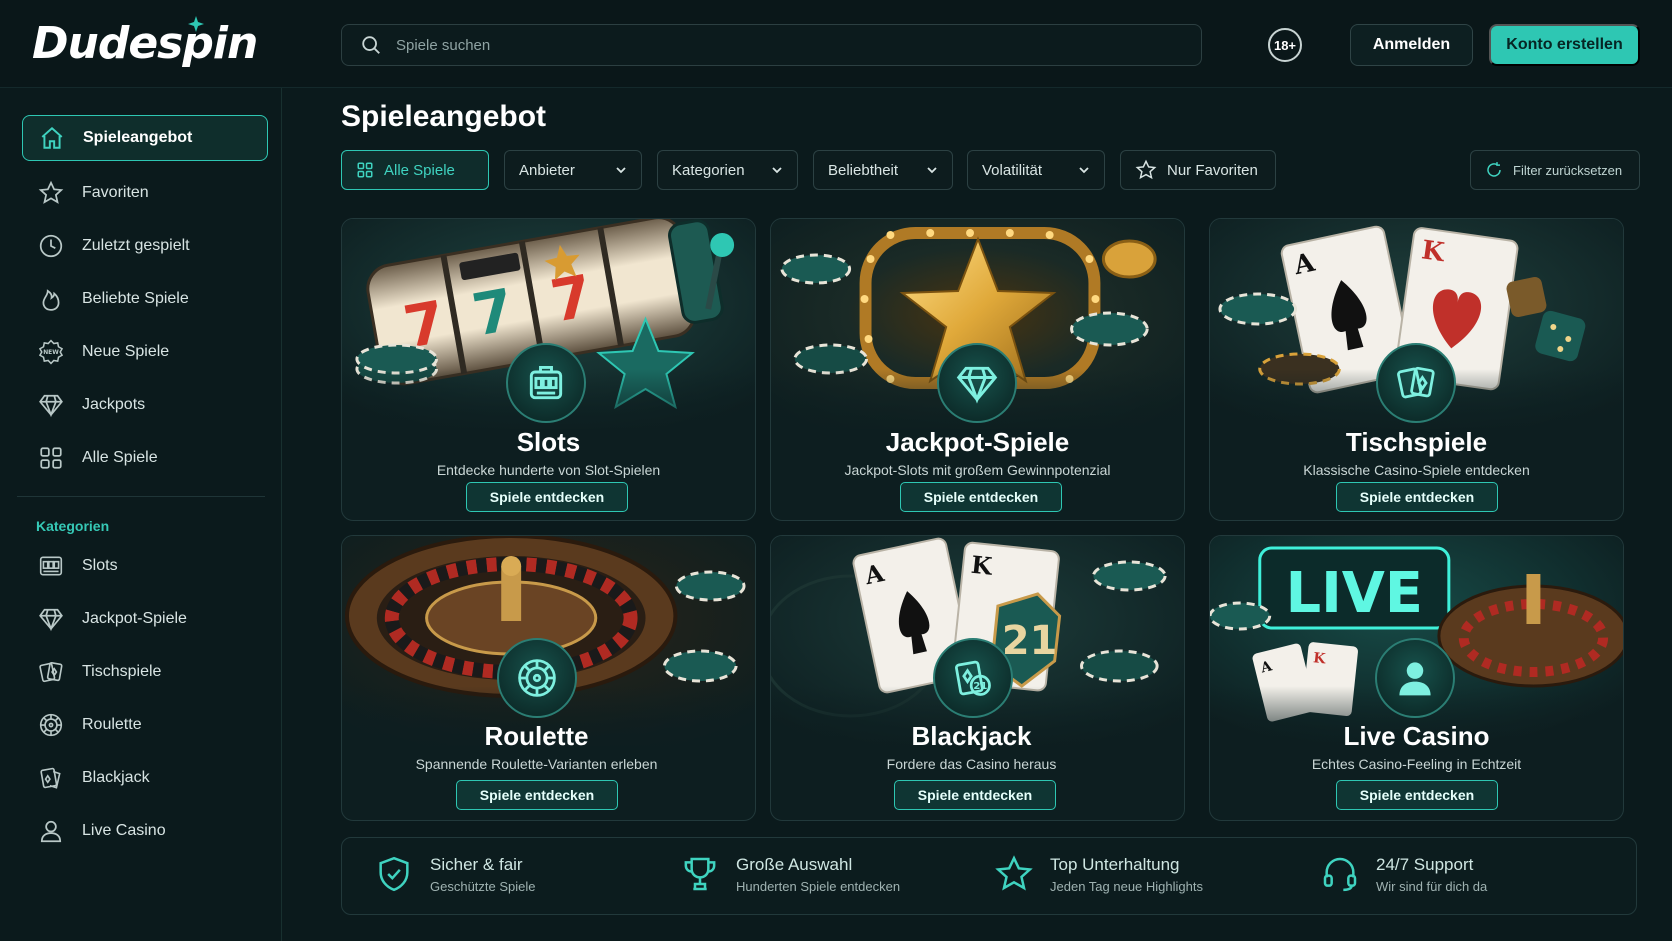 The height and width of the screenshot is (941, 1672). I want to click on sidebar-item-label: Blackjack, so click(116, 777).